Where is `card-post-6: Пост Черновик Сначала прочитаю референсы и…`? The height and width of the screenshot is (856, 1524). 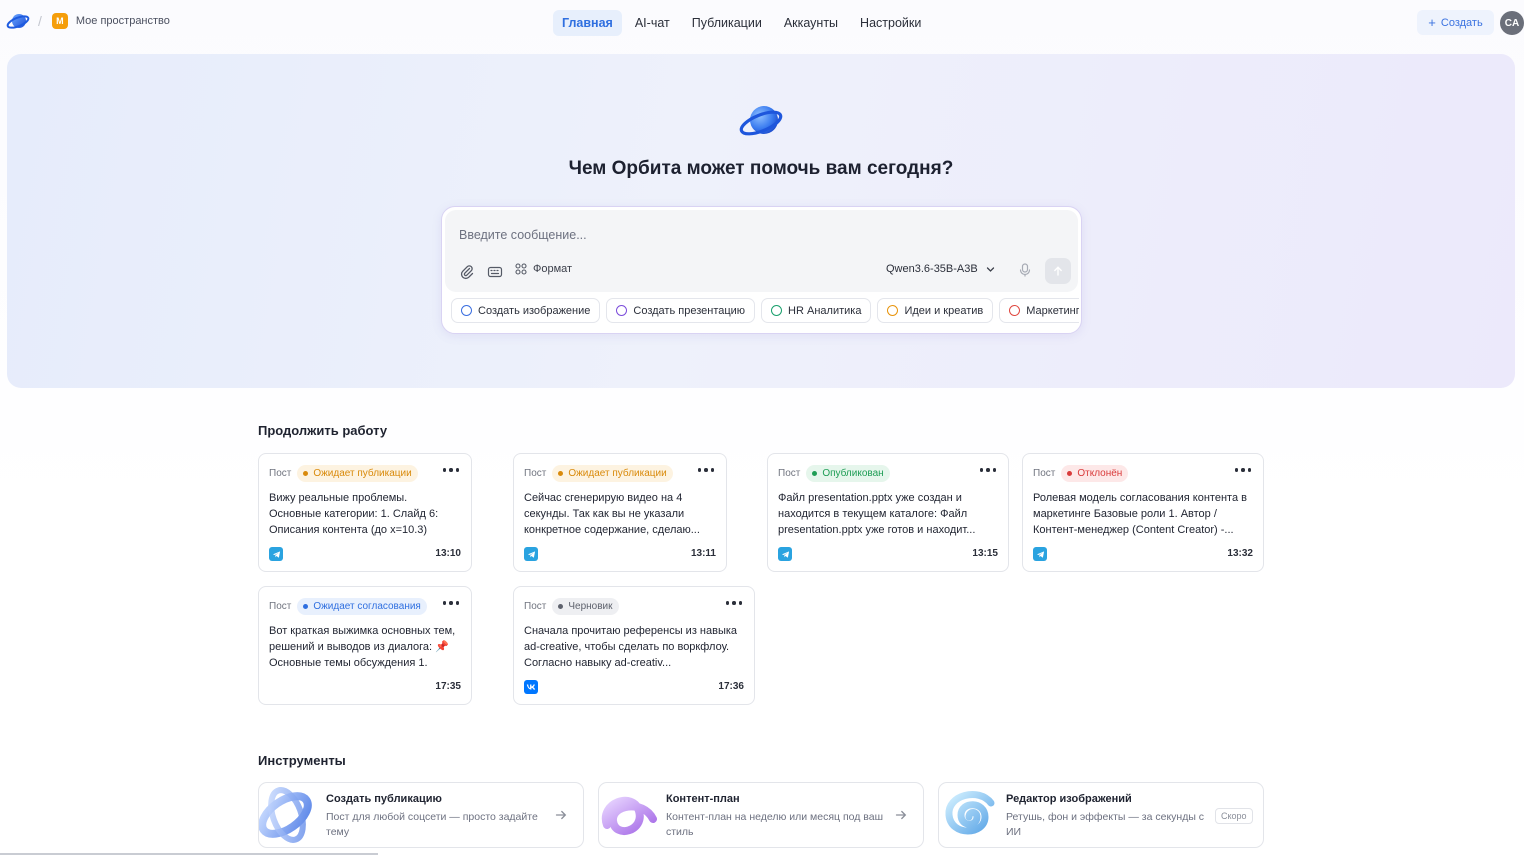 card-post-6: Пост Черновик Сначала прочитаю референсы и… is located at coordinates (634, 645).